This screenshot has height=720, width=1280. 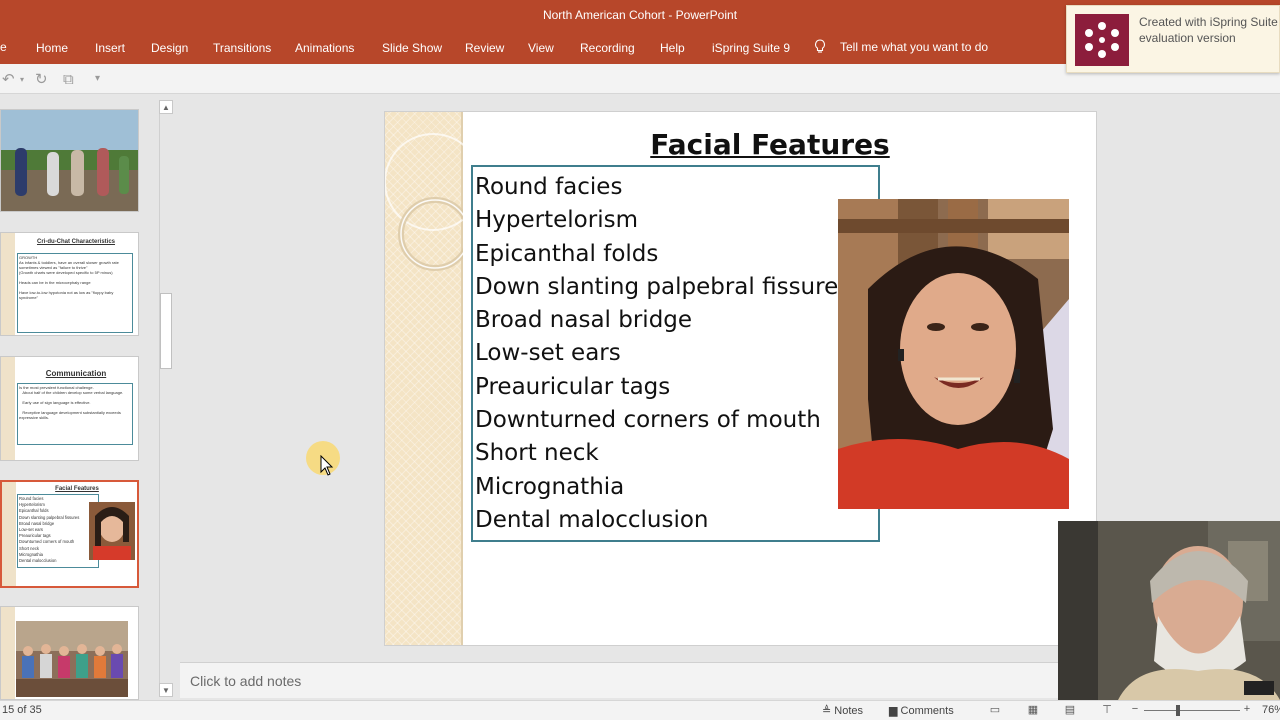 What do you see at coordinates (1178, 710) in the screenshot?
I see `zoom-slider-knob` at bounding box center [1178, 710].